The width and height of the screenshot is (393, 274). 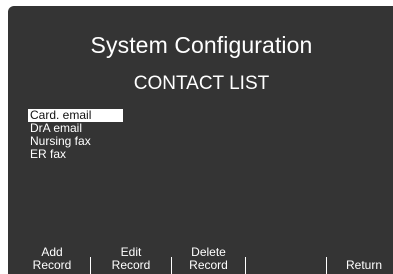 I want to click on edit-record-button: Edit Record, so click(x=131, y=260).